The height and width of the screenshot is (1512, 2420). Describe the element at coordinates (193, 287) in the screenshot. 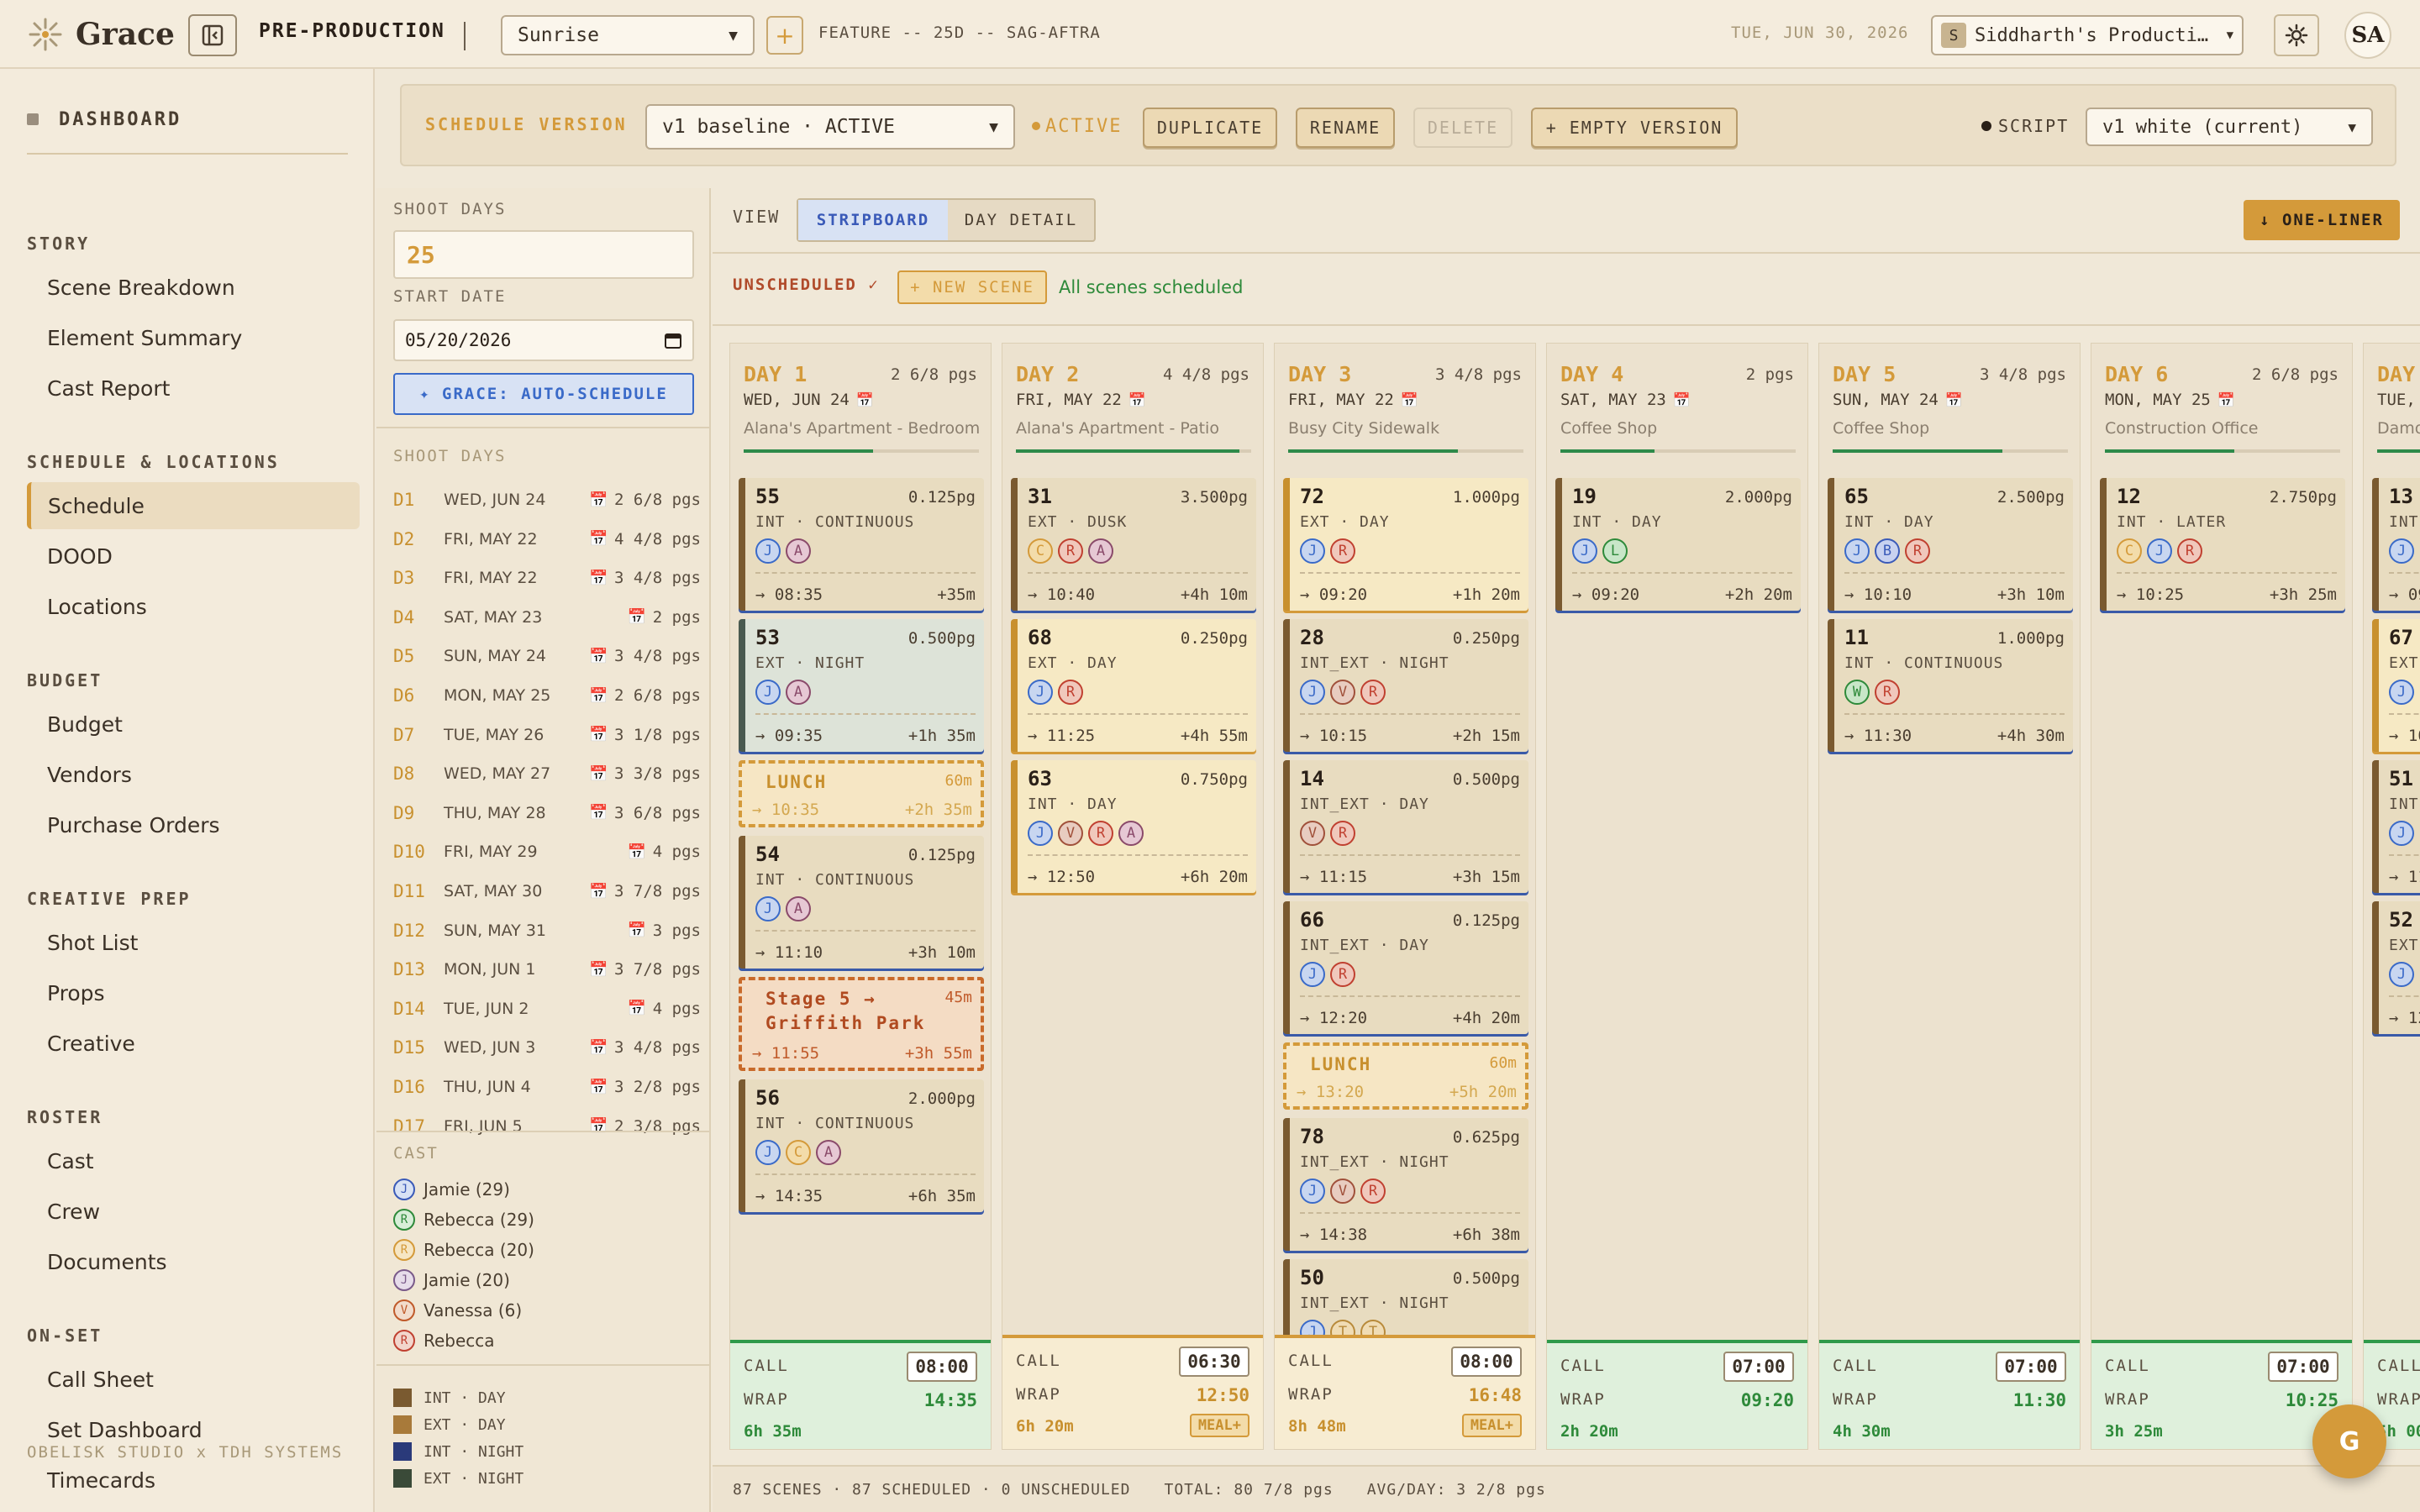

I see `sidebar-item-scene-breakdown: Scene Breakdown` at that location.